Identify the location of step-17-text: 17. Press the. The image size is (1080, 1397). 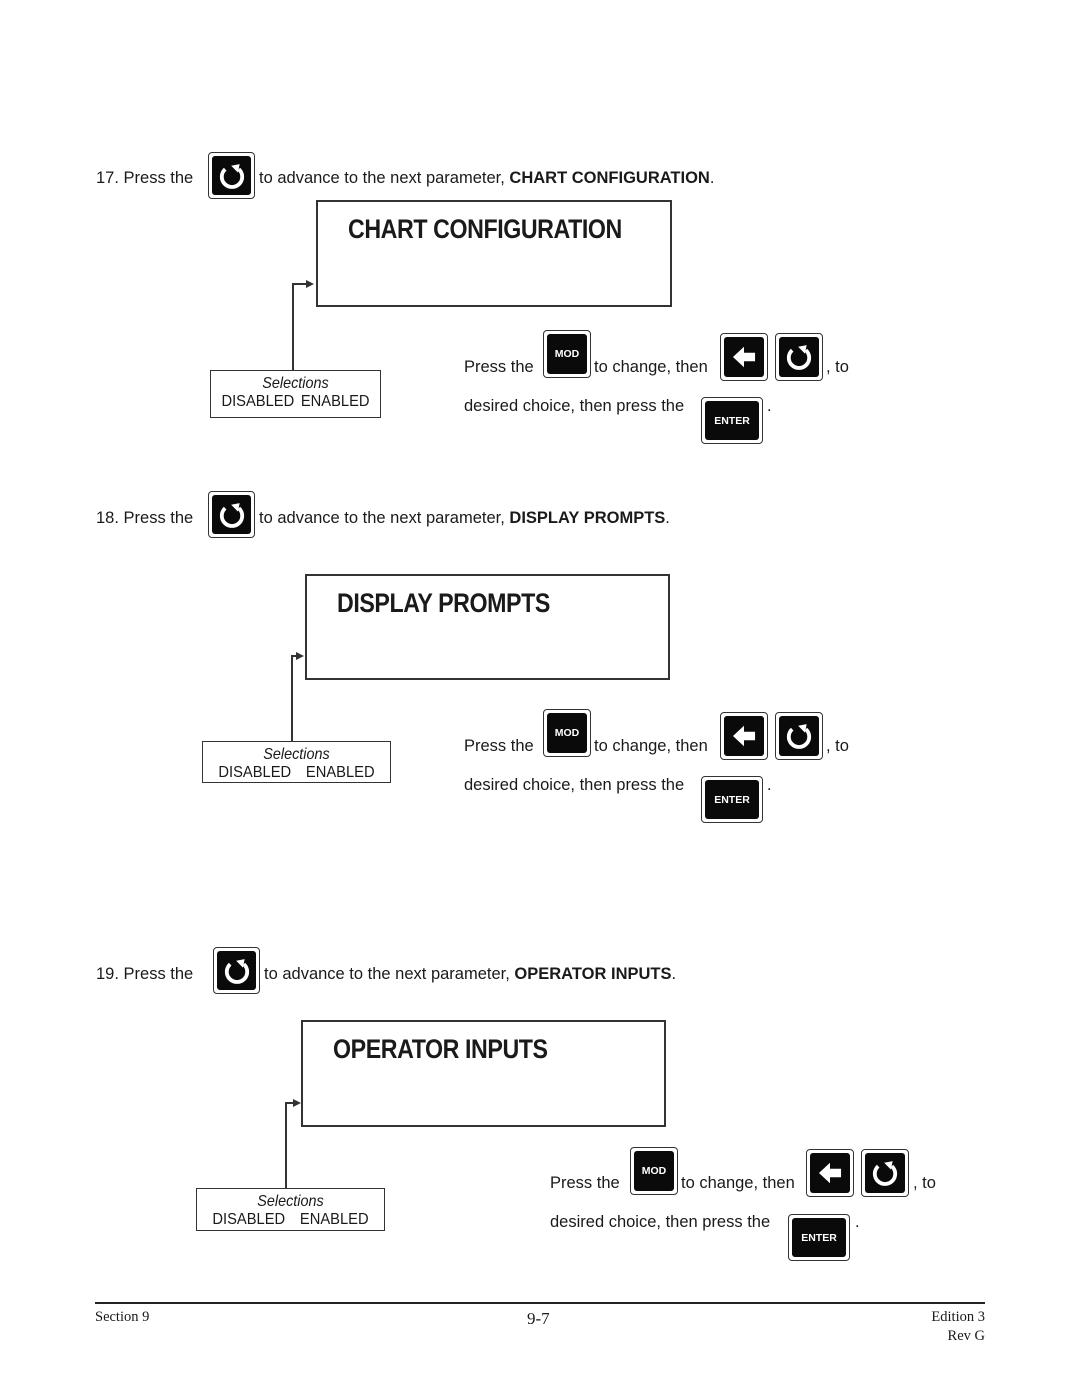
(144, 178).